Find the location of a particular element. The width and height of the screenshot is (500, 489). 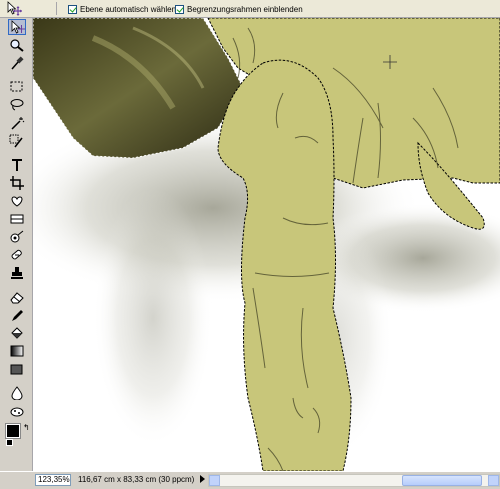

zoom-level-field: 123,35% is located at coordinates (53, 480).